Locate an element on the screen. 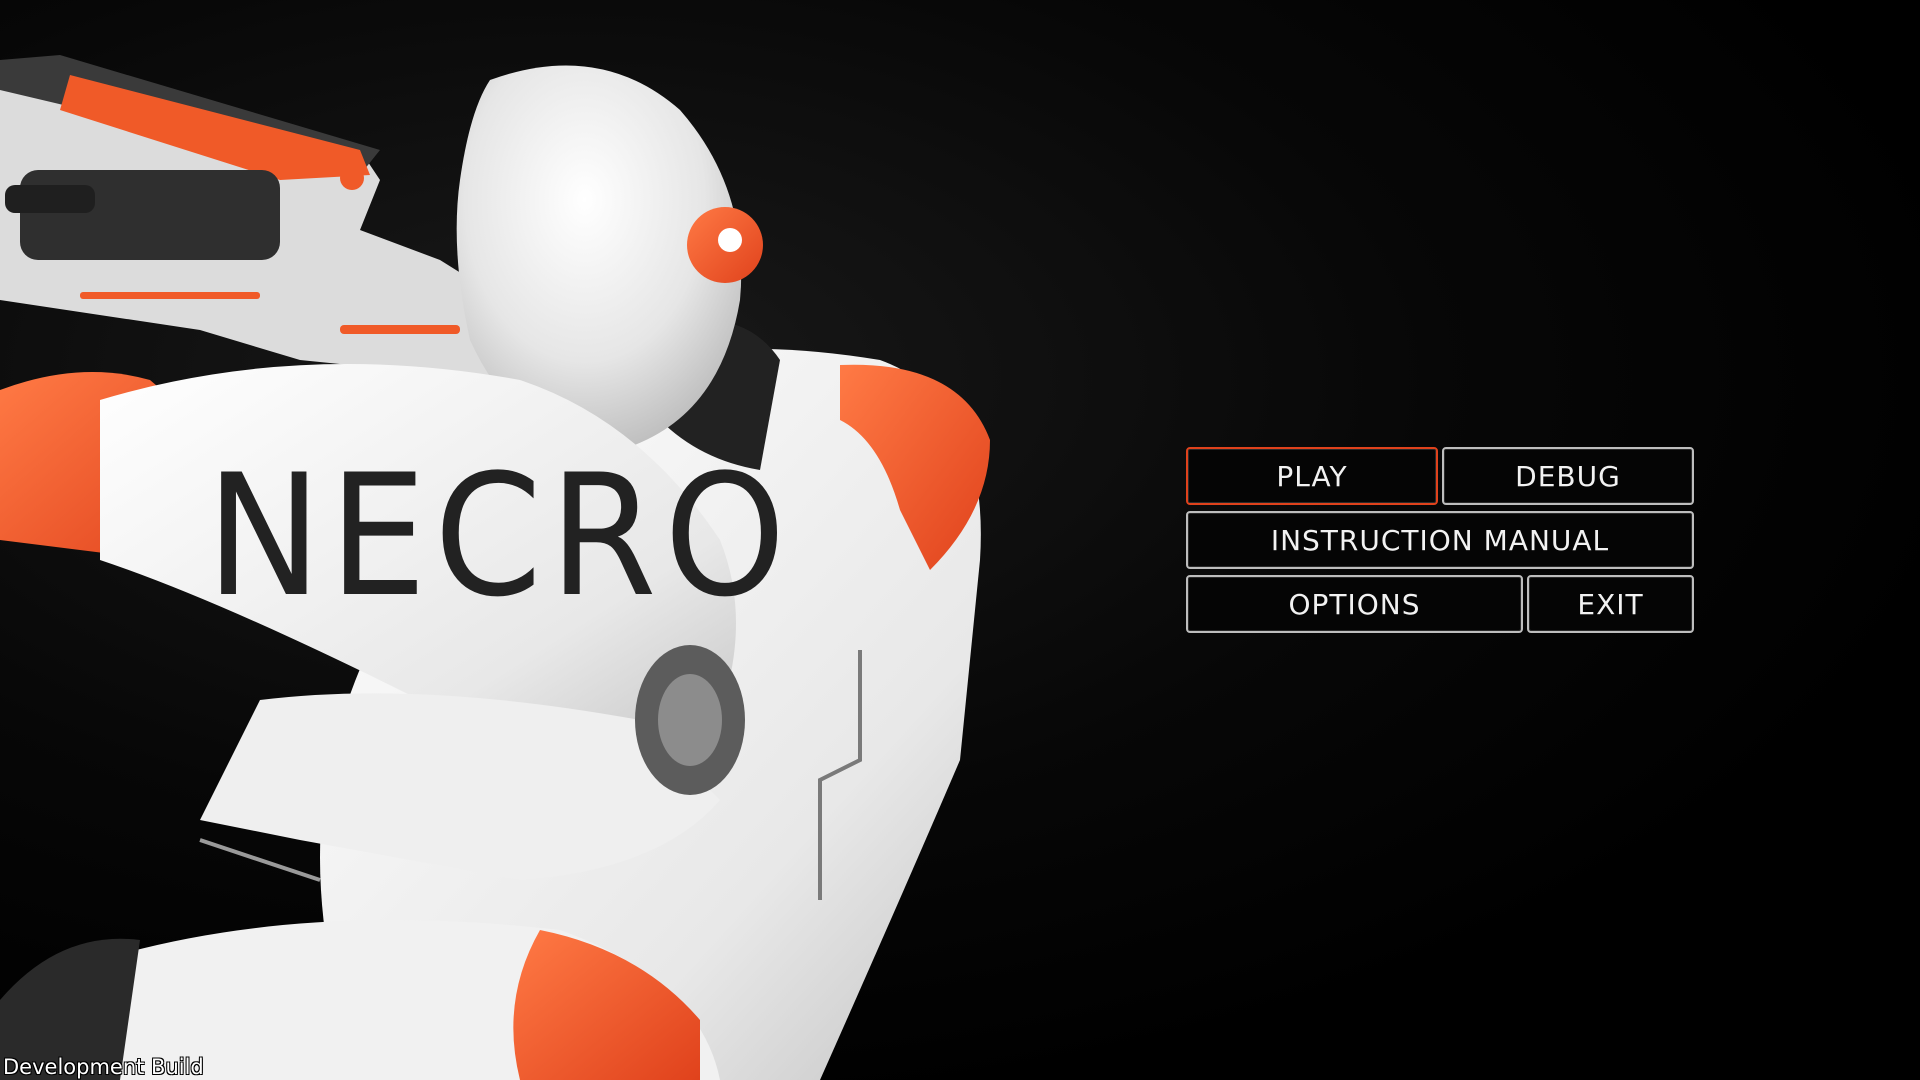 The height and width of the screenshot is (1080, 1920). exit-button: EXIT is located at coordinates (1610, 604).